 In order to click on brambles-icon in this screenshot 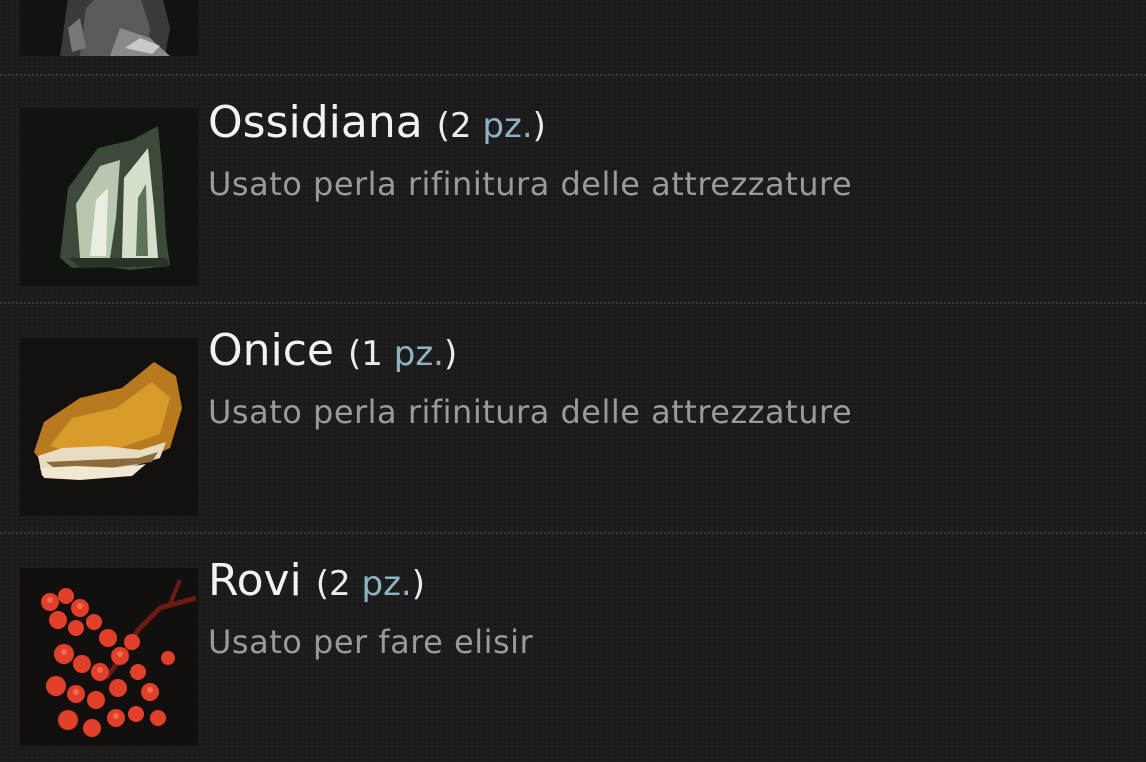, I will do `click(109, 657)`.